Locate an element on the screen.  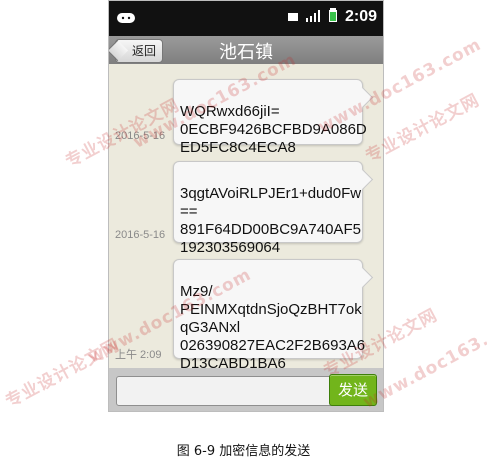
figure-caption: 图 6-9 加密信息的发送 is located at coordinates (243, 451).